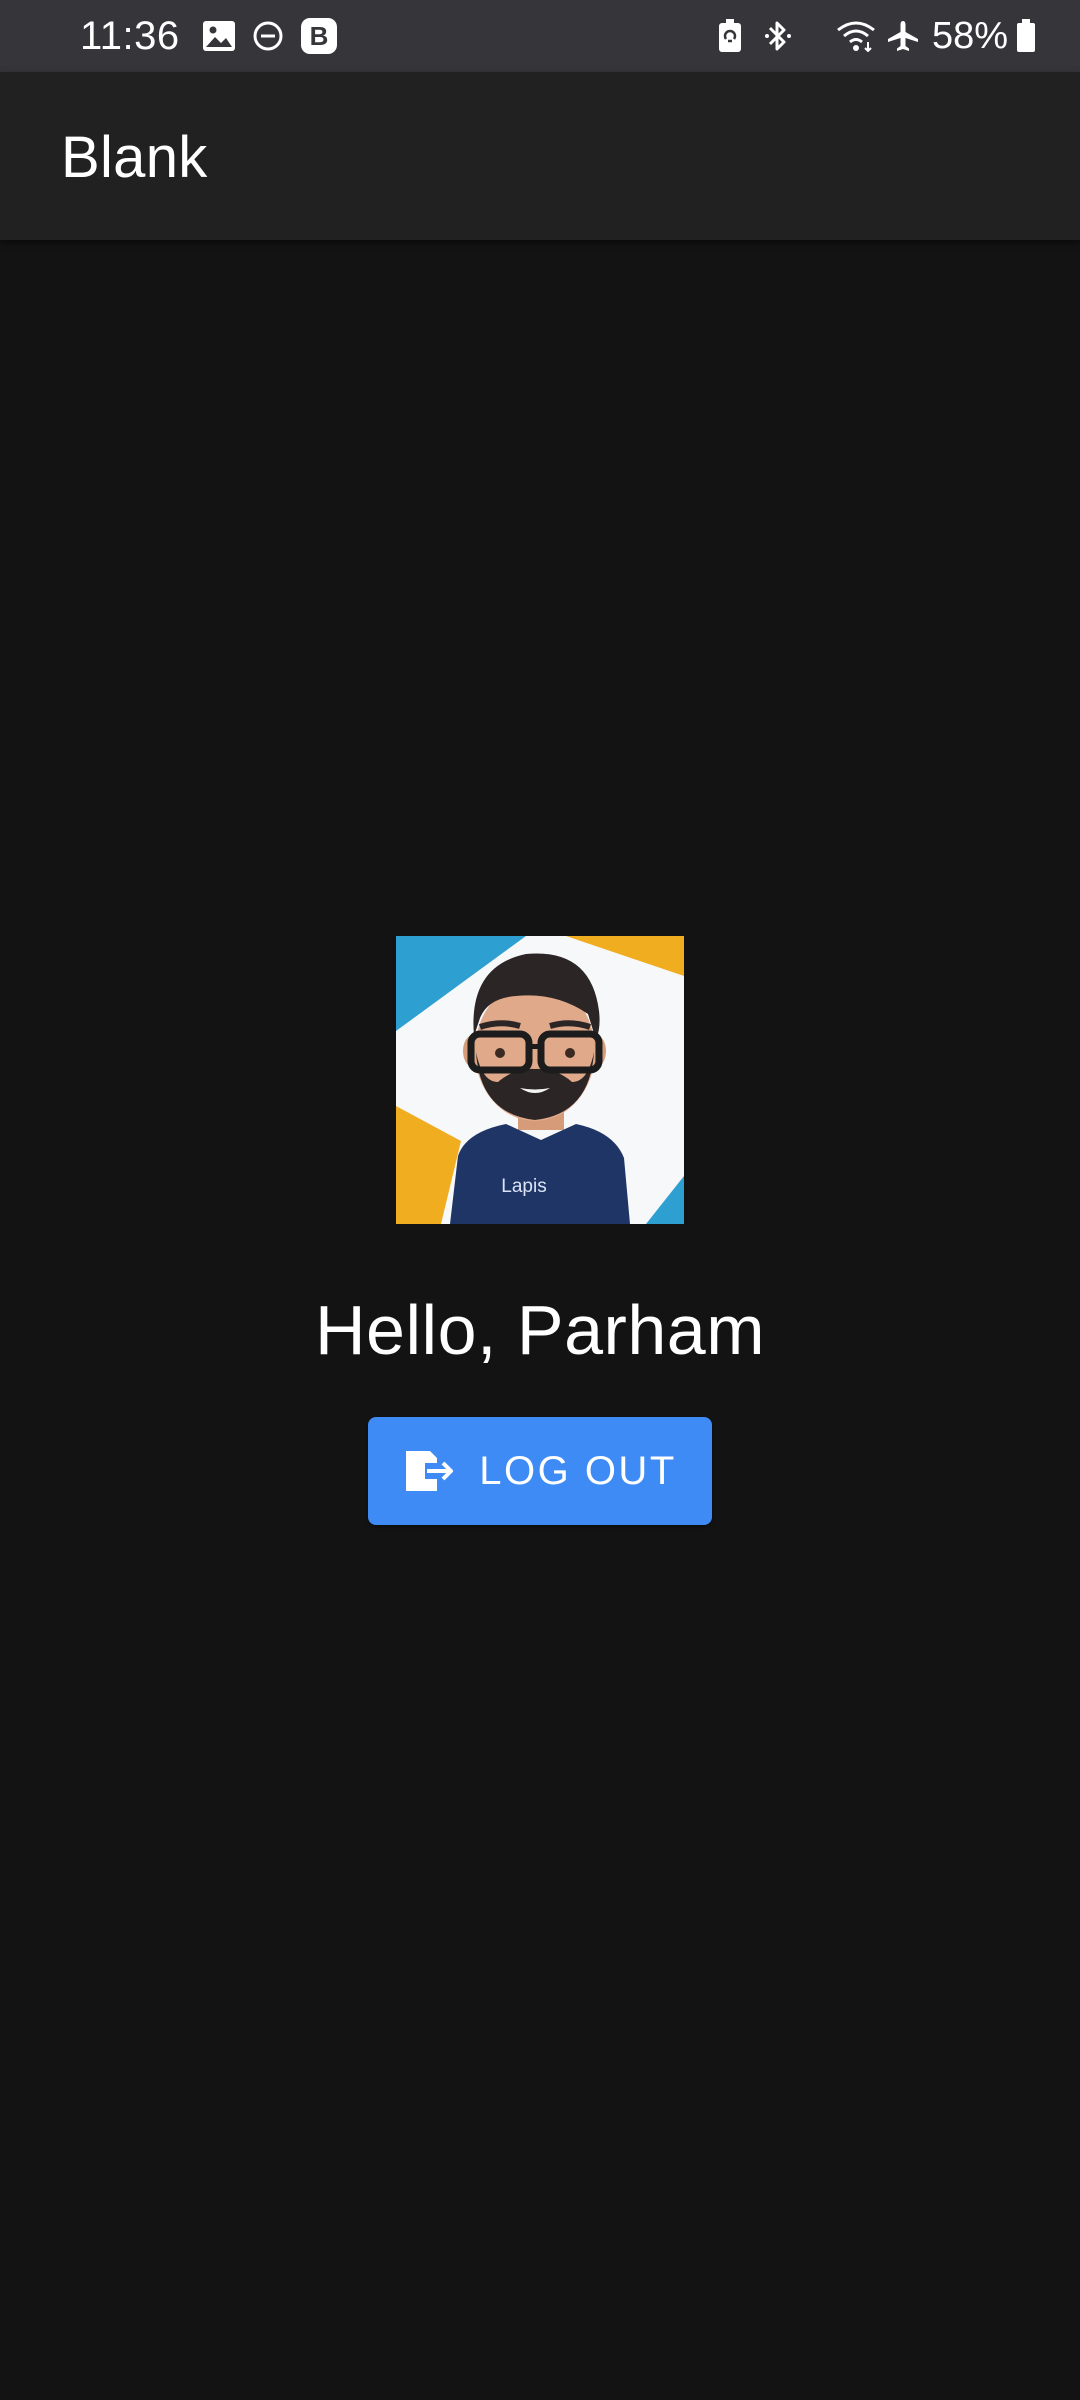  I want to click on status-bar: 11:36 B 58%, so click(540, 36).